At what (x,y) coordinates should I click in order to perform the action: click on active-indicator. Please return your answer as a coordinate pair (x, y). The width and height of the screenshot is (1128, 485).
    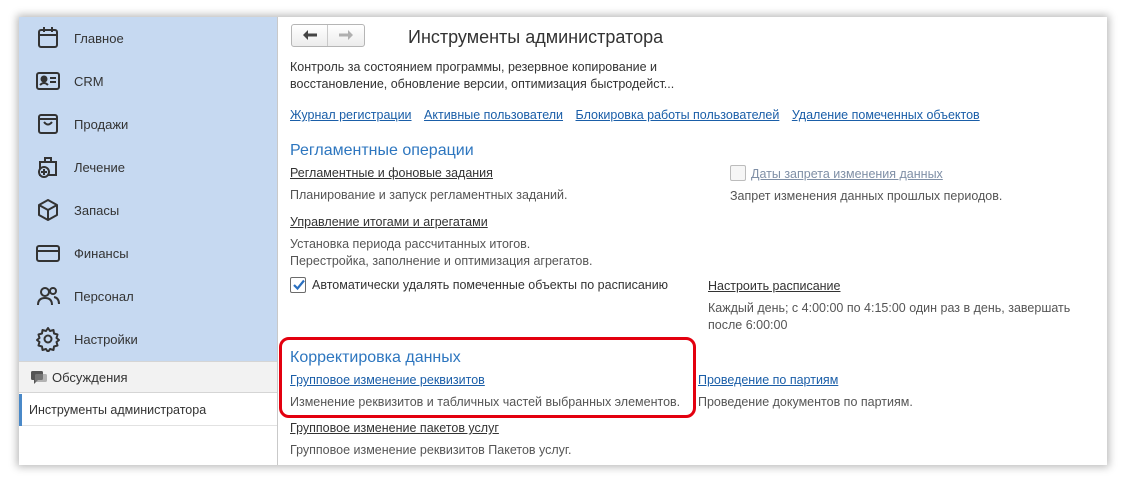
    Looking at the image, I should click on (20, 410).